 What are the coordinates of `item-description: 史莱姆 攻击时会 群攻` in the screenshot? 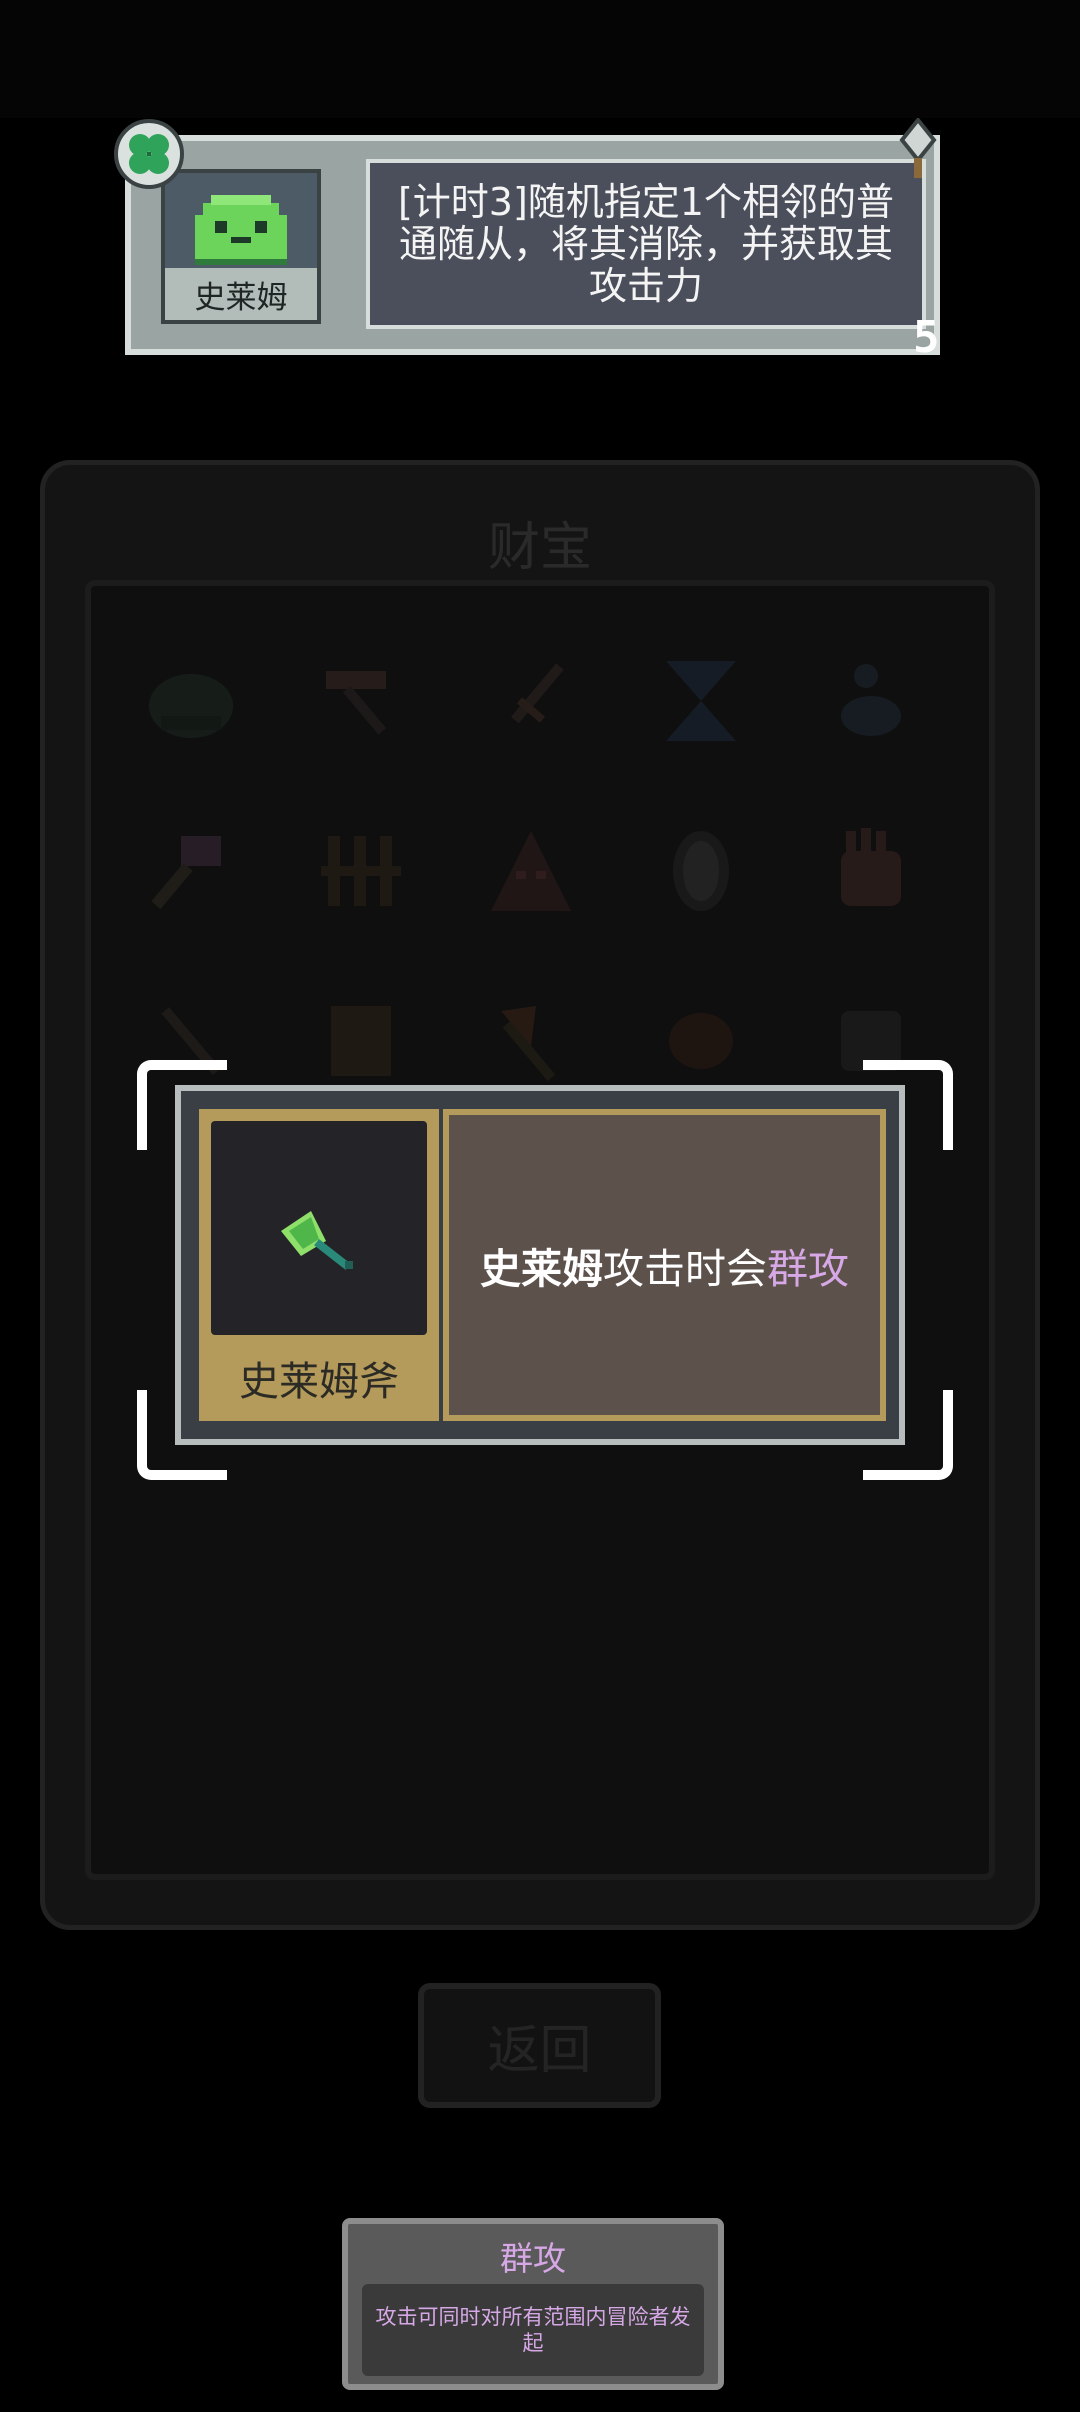 It's located at (664, 1265).